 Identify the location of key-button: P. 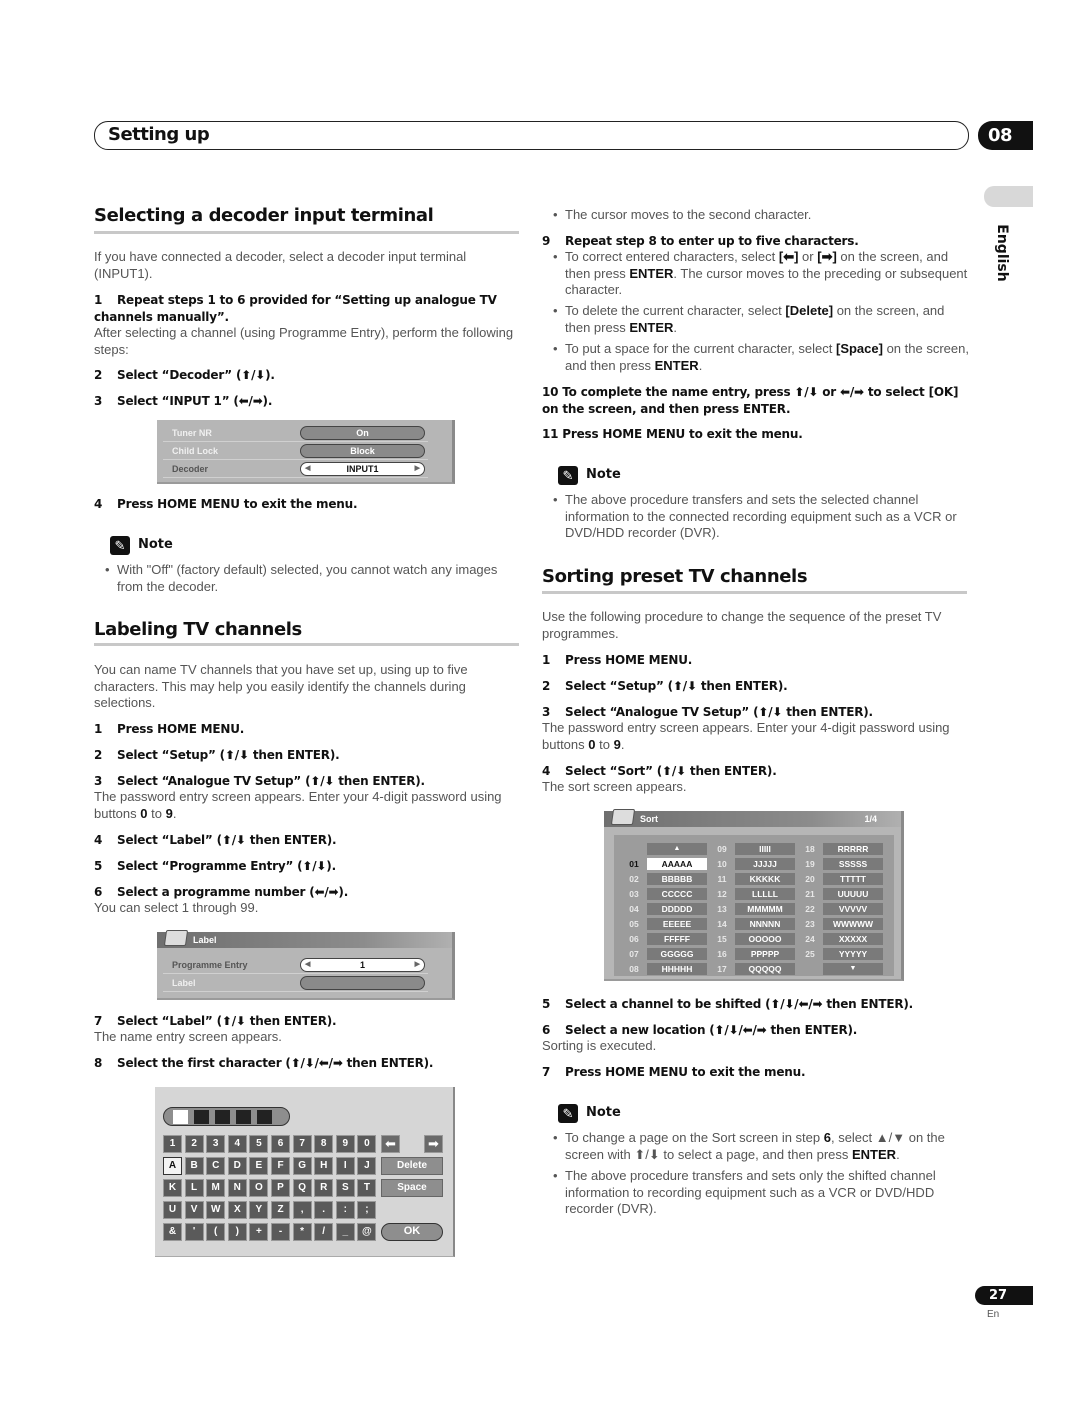
(280, 1188).